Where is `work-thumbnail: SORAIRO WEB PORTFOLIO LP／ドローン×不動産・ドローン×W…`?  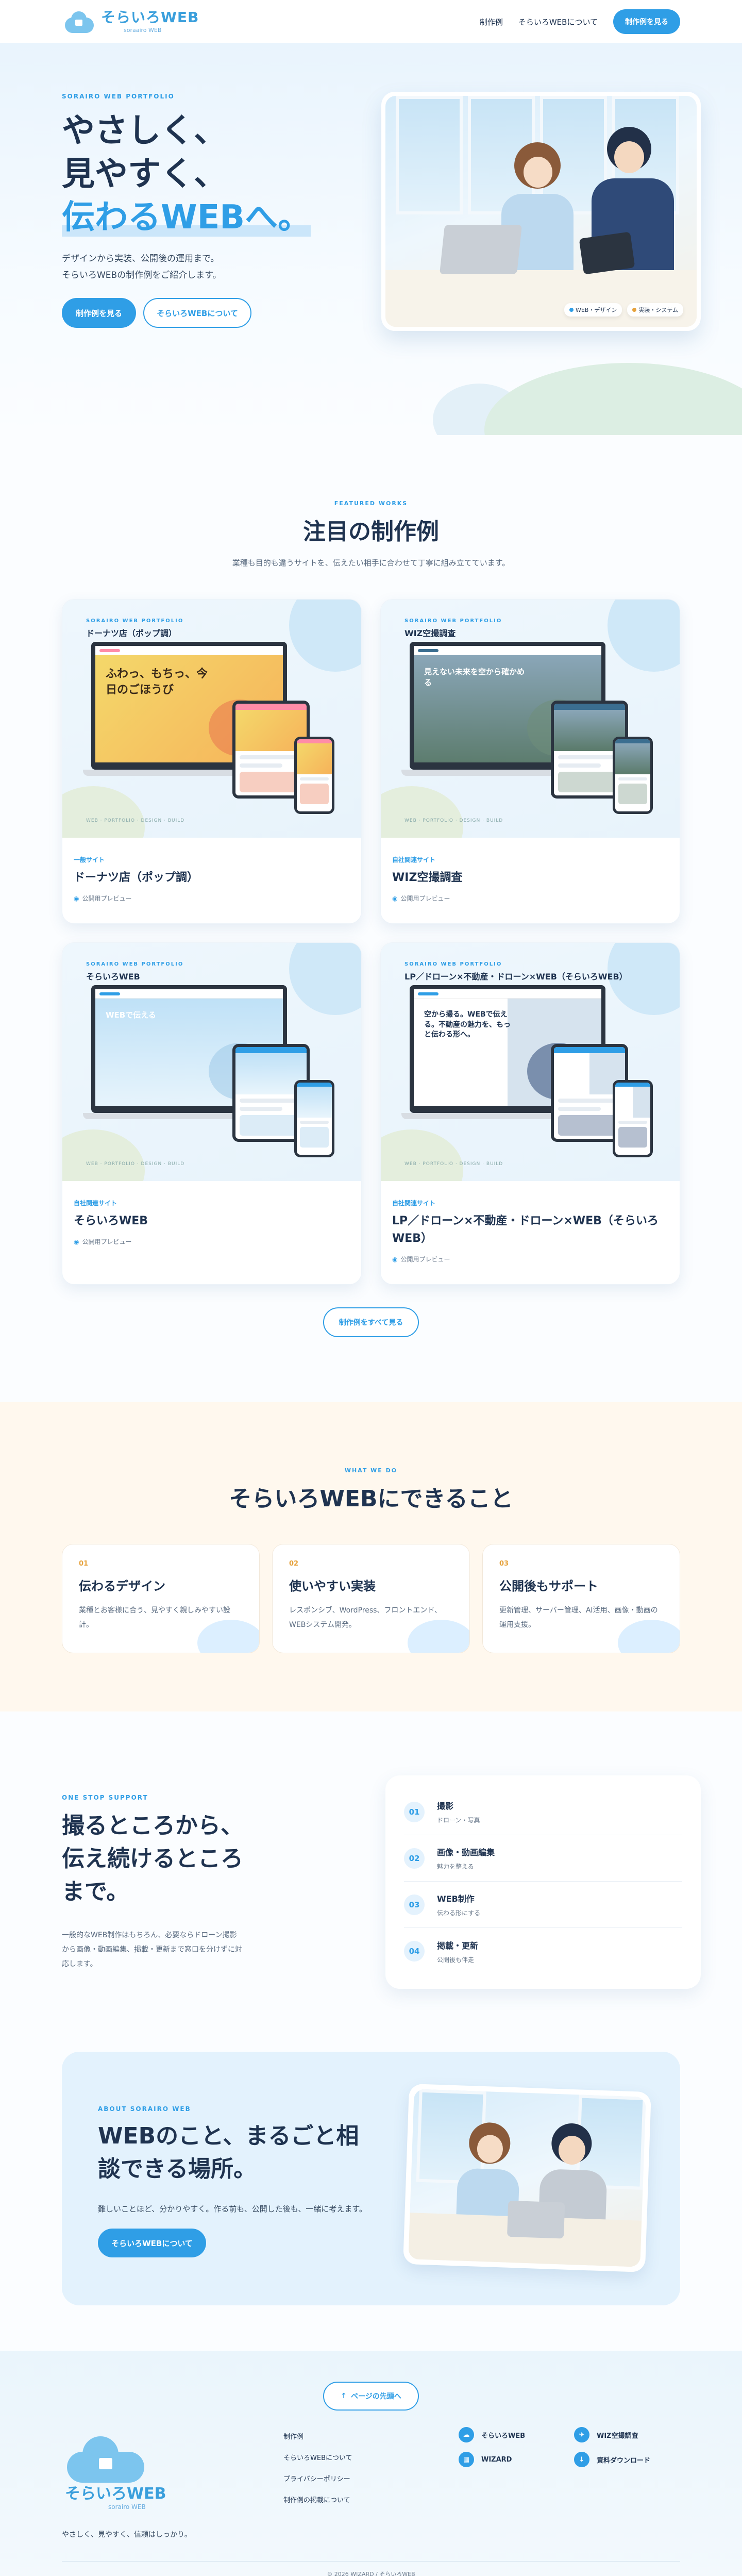 work-thumbnail: SORAIRO WEB PORTFOLIO LP／ドローン×不動産・ドローン×W… is located at coordinates (530, 1062).